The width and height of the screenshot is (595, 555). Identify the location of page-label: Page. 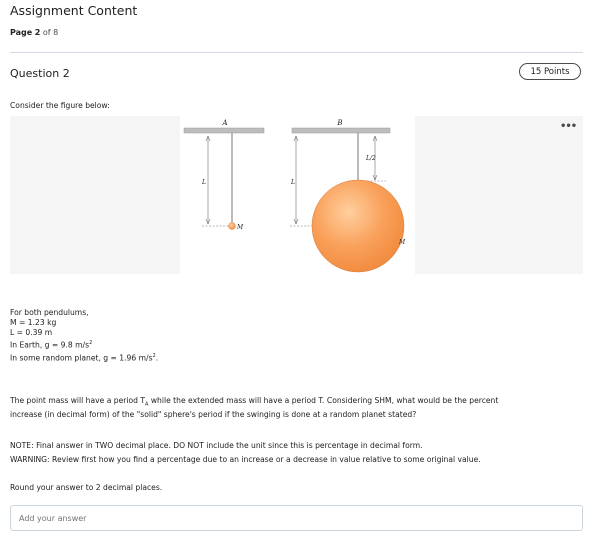
(21, 32).